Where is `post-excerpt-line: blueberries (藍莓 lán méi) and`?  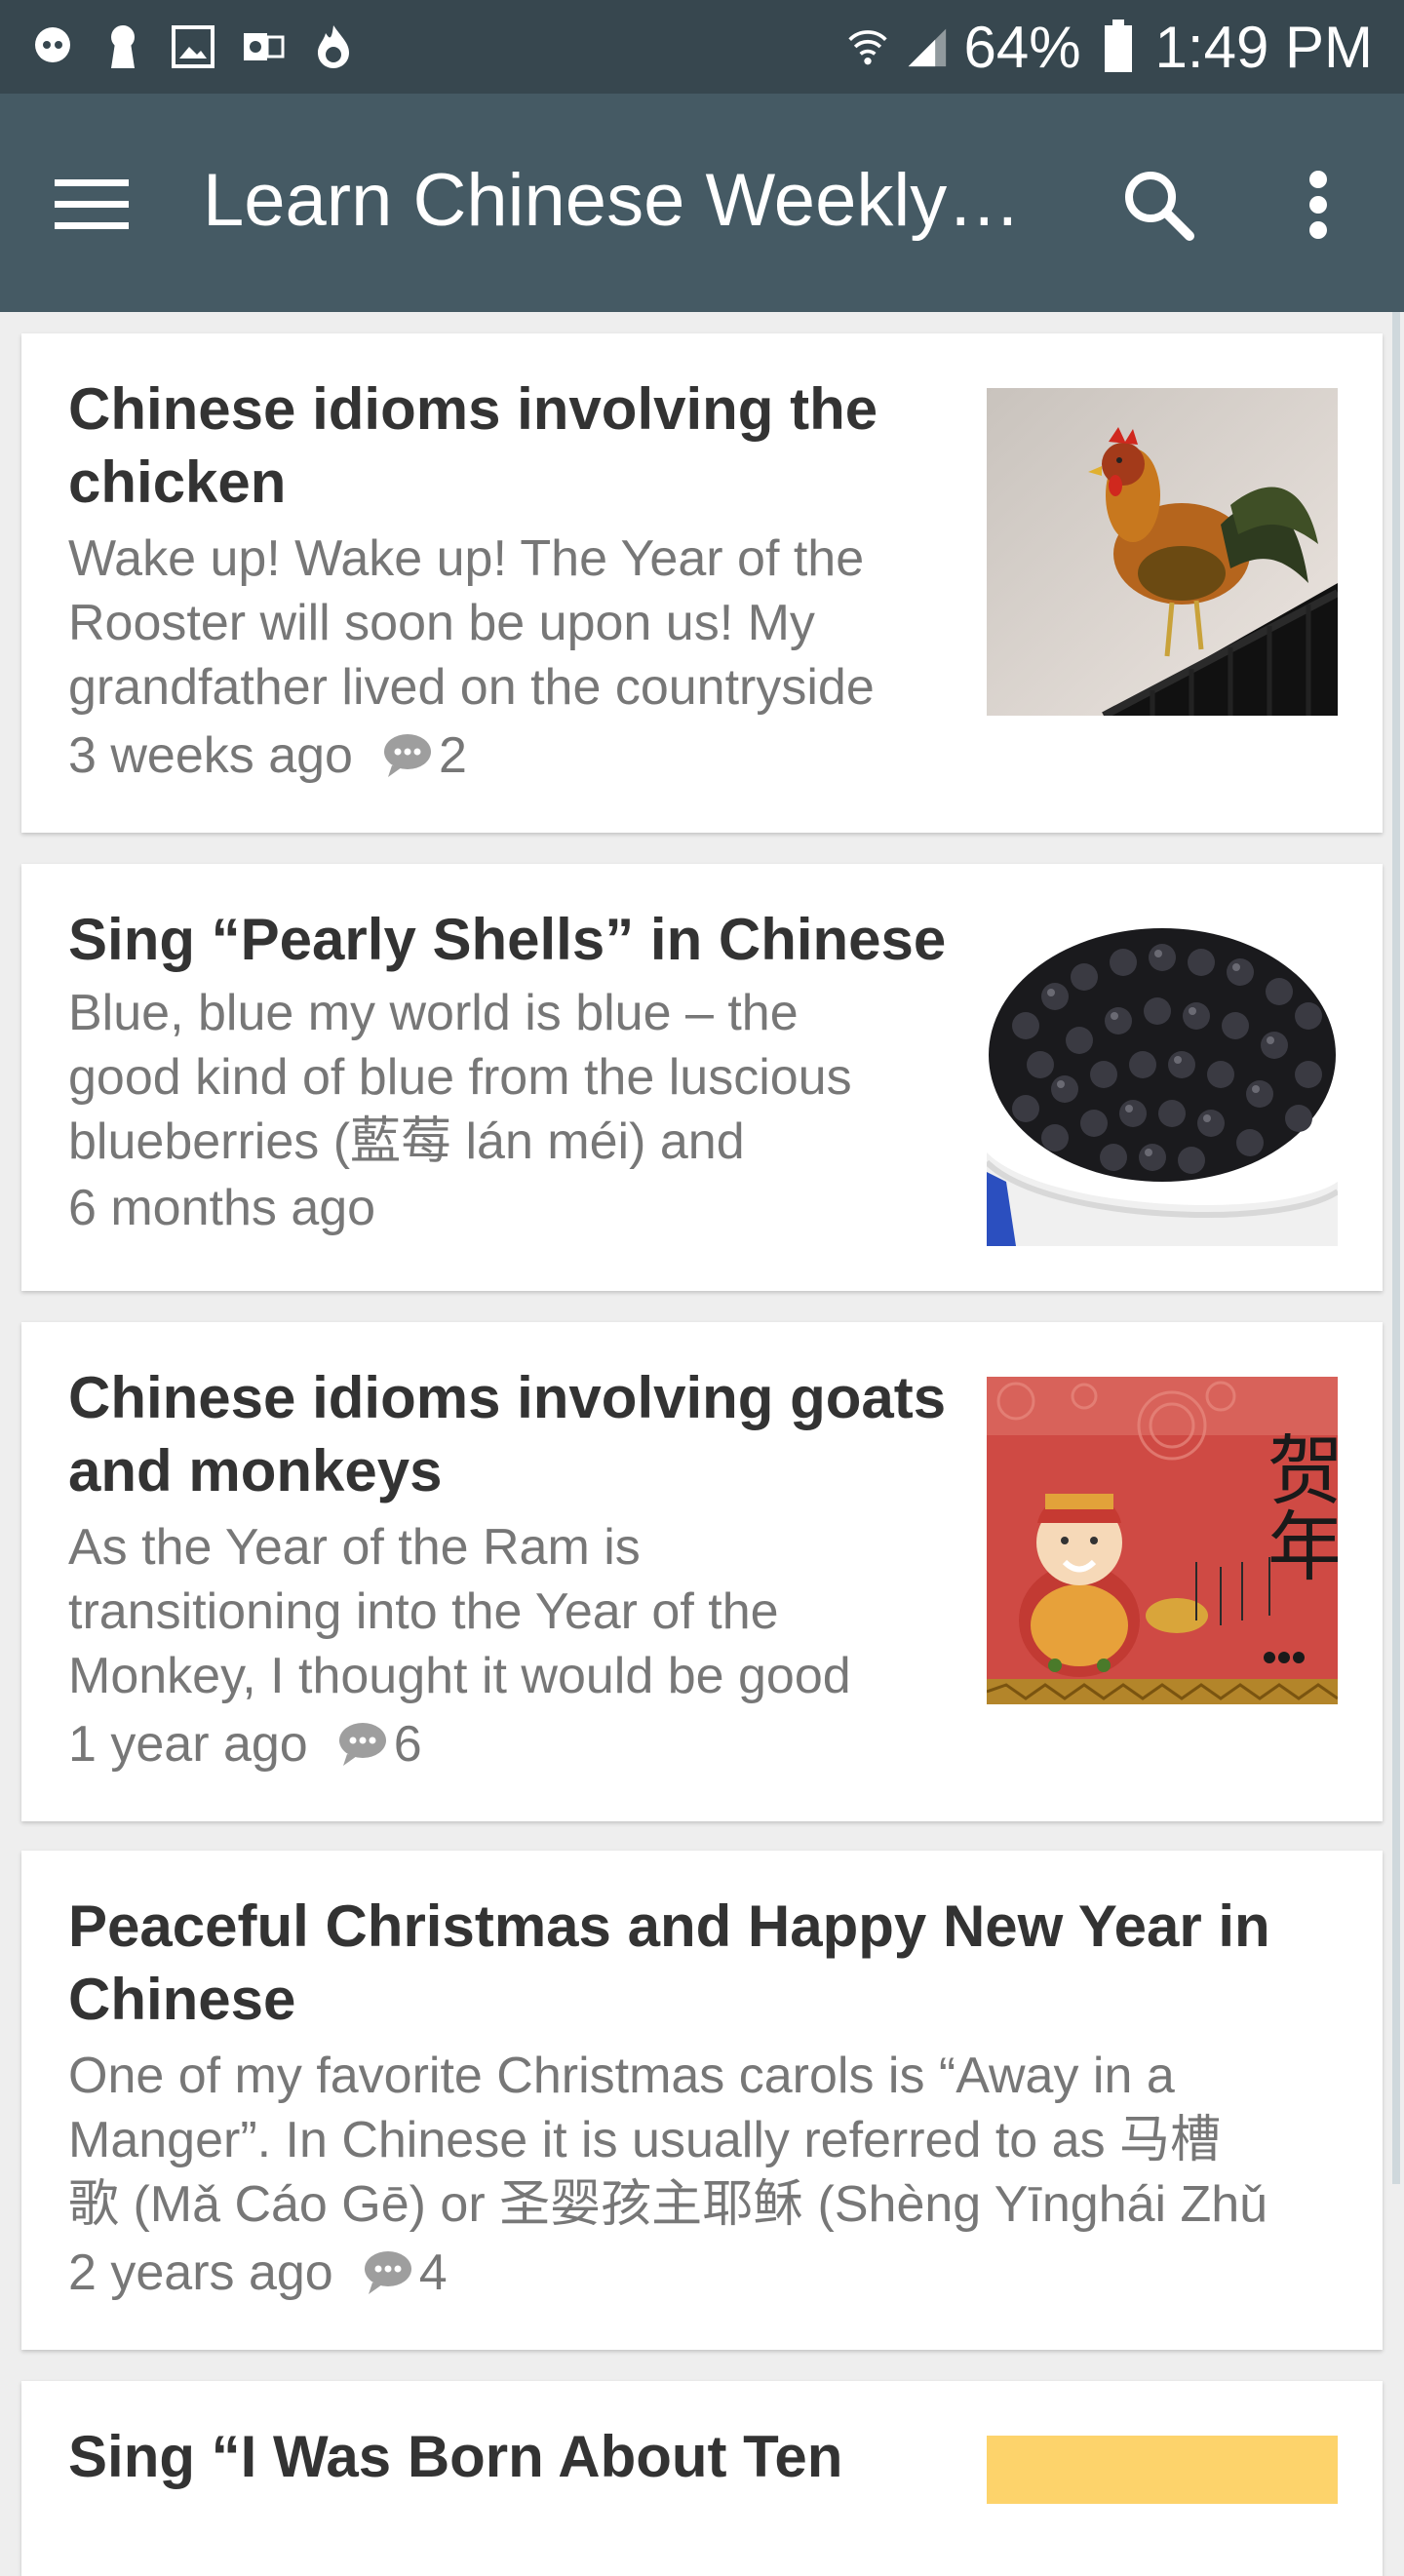
post-excerpt-line: blueberries (藍莓 lán méi) and is located at coordinates (406, 1141).